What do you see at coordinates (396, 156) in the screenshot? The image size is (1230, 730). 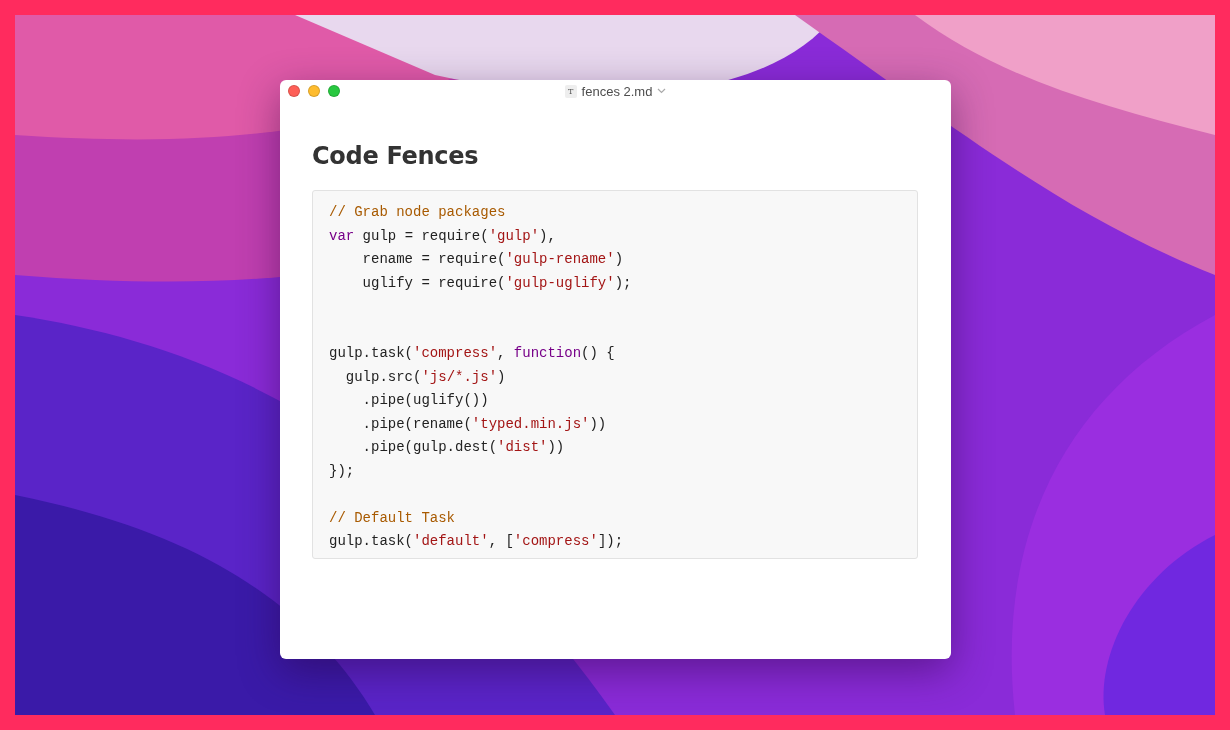 I see `heading: Code Fences` at bounding box center [396, 156].